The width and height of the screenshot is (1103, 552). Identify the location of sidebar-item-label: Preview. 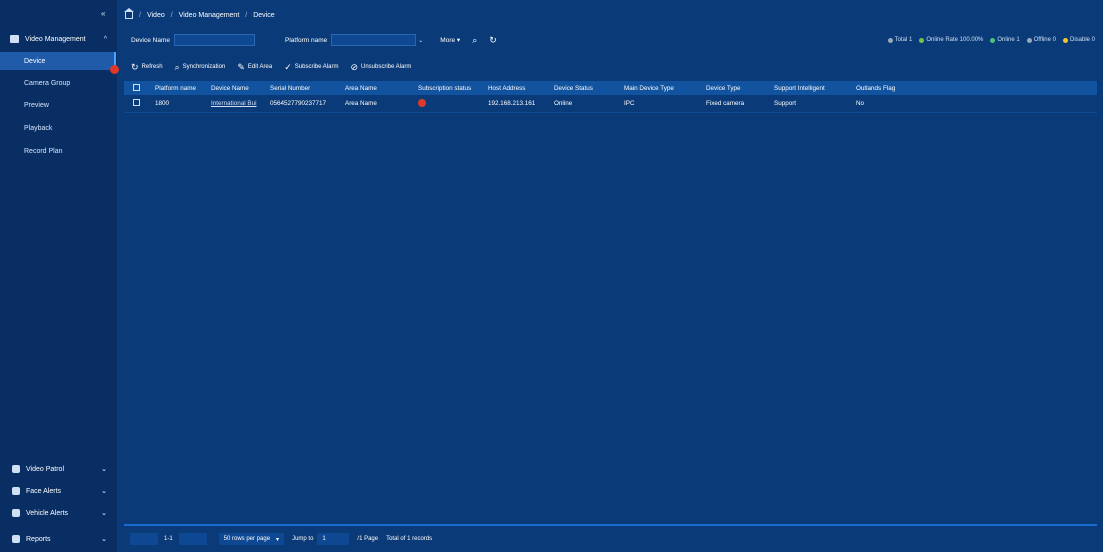
(36, 105).